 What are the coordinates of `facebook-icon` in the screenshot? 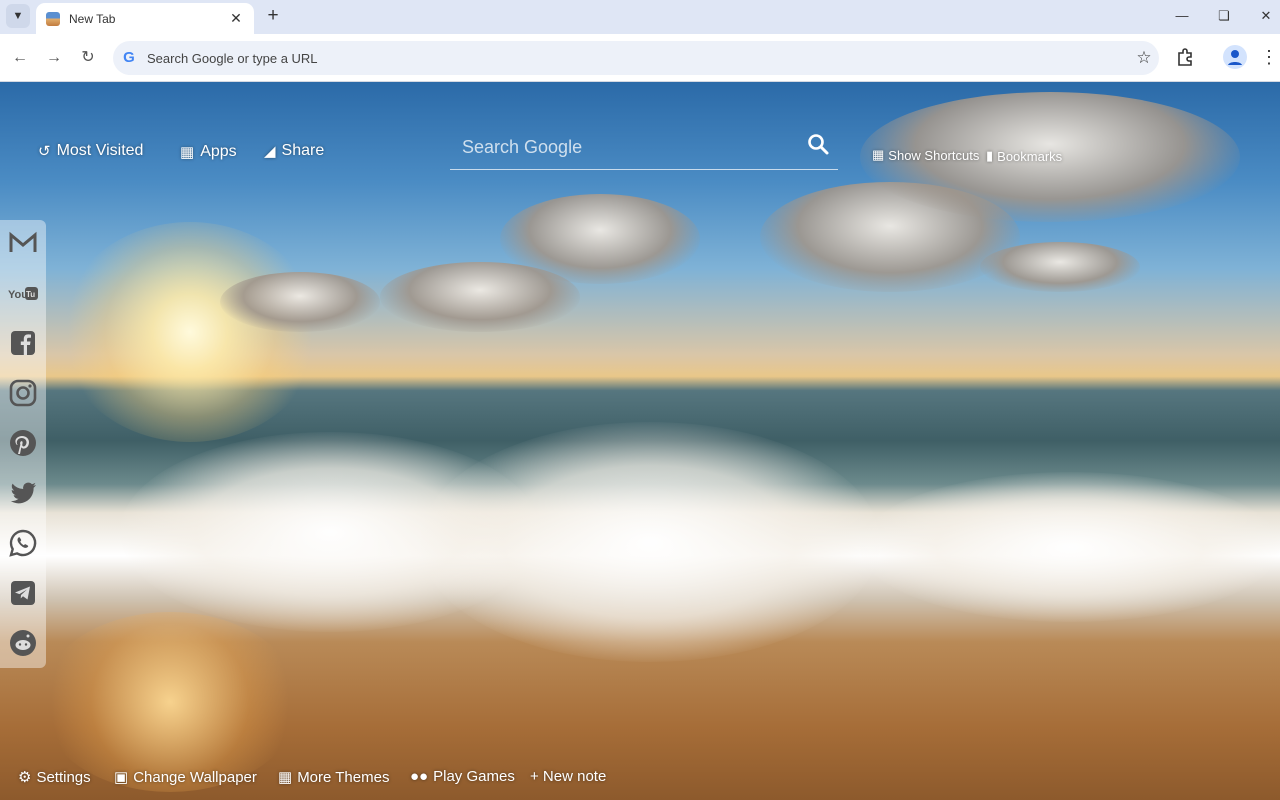 It's located at (23, 343).